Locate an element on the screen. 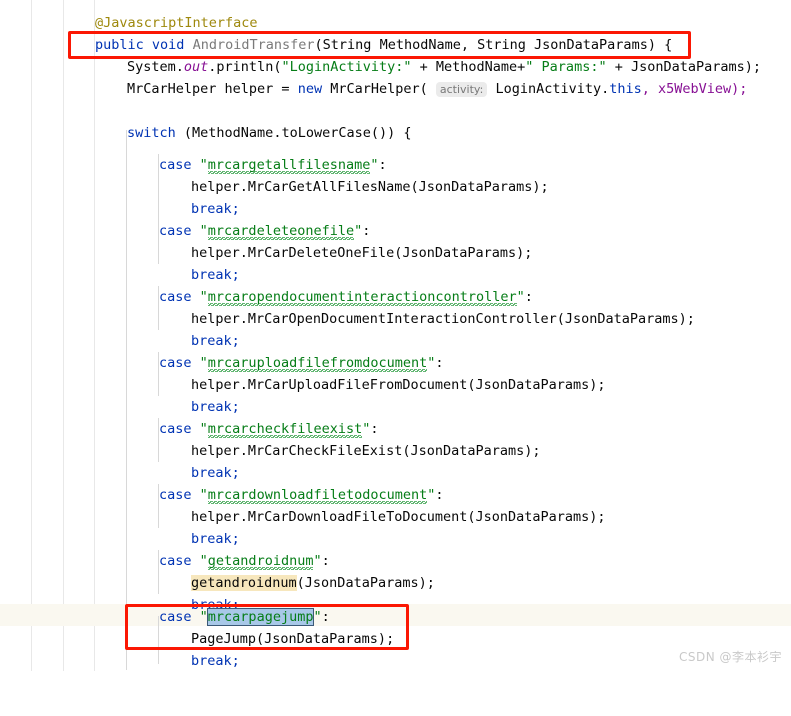  switch-expression: (MethodName.toLowerCase()) { is located at coordinates (293, 133).